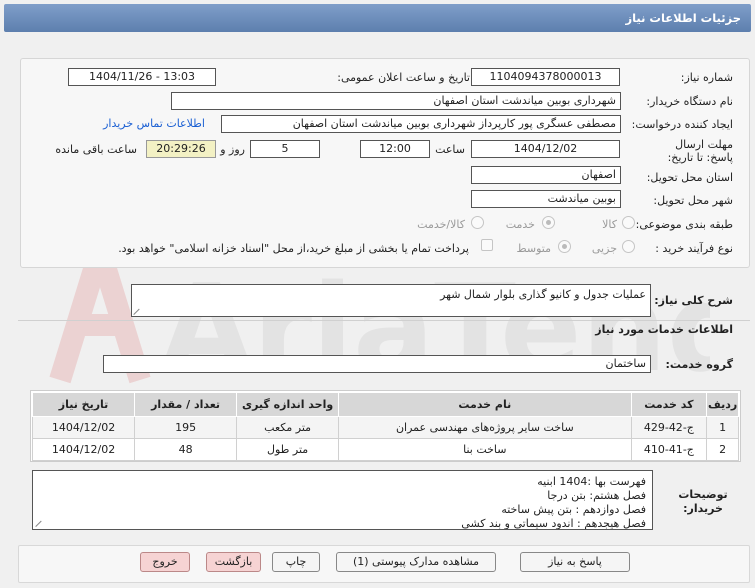  What do you see at coordinates (477, 222) in the screenshot?
I see `category-radio-goods-service` at bounding box center [477, 222].